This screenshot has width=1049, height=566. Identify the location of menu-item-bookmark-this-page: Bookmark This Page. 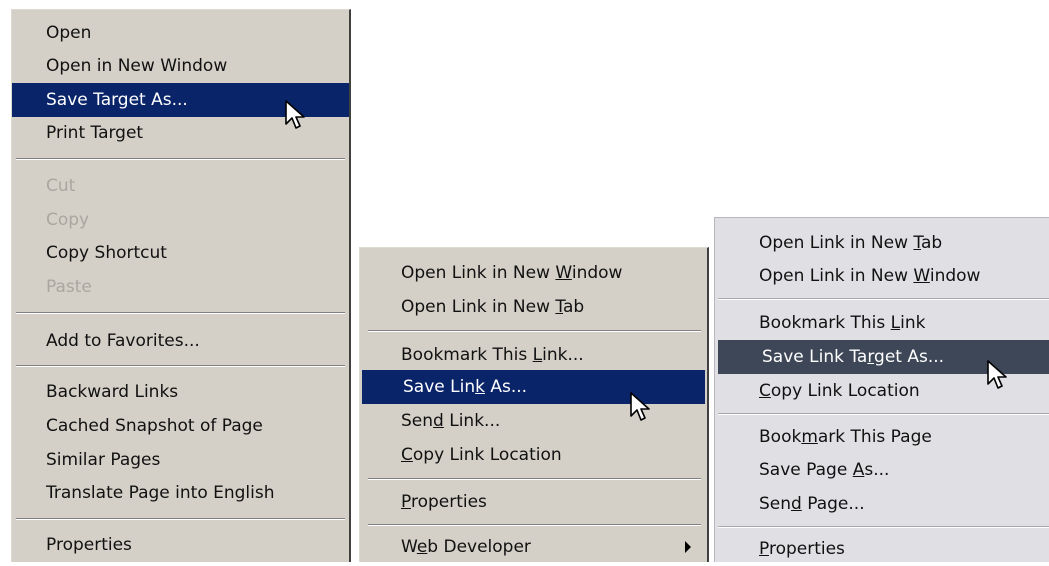
(882, 437).